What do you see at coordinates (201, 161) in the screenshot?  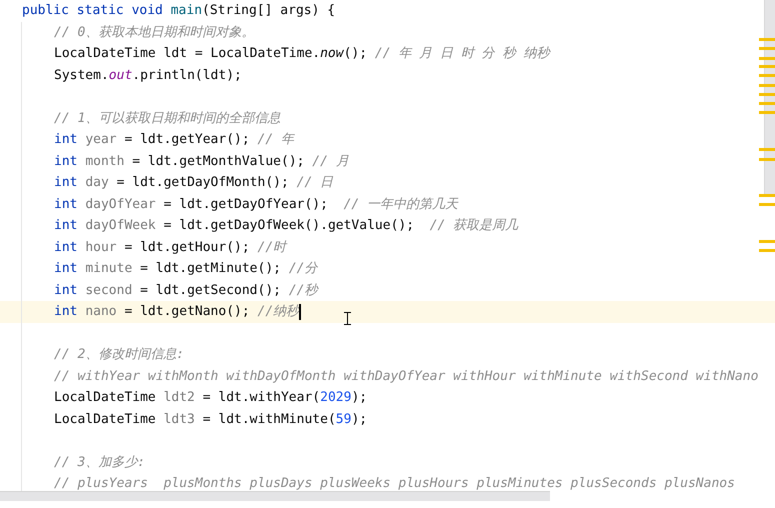 I see `code-line: int month = ldt.getMonthValue(); // 月` at bounding box center [201, 161].